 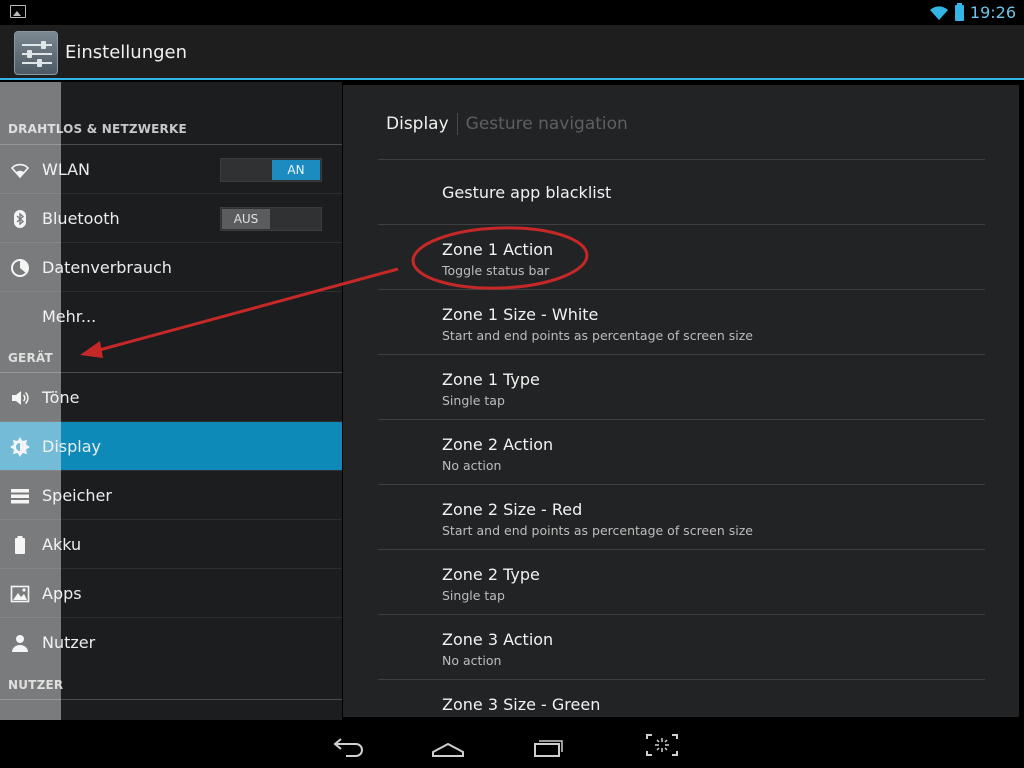 What do you see at coordinates (681, 192) in the screenshot?
I see `list-item-gesture-app-blacklist: Gesture app blacklist` at bounding box center [681, 192].